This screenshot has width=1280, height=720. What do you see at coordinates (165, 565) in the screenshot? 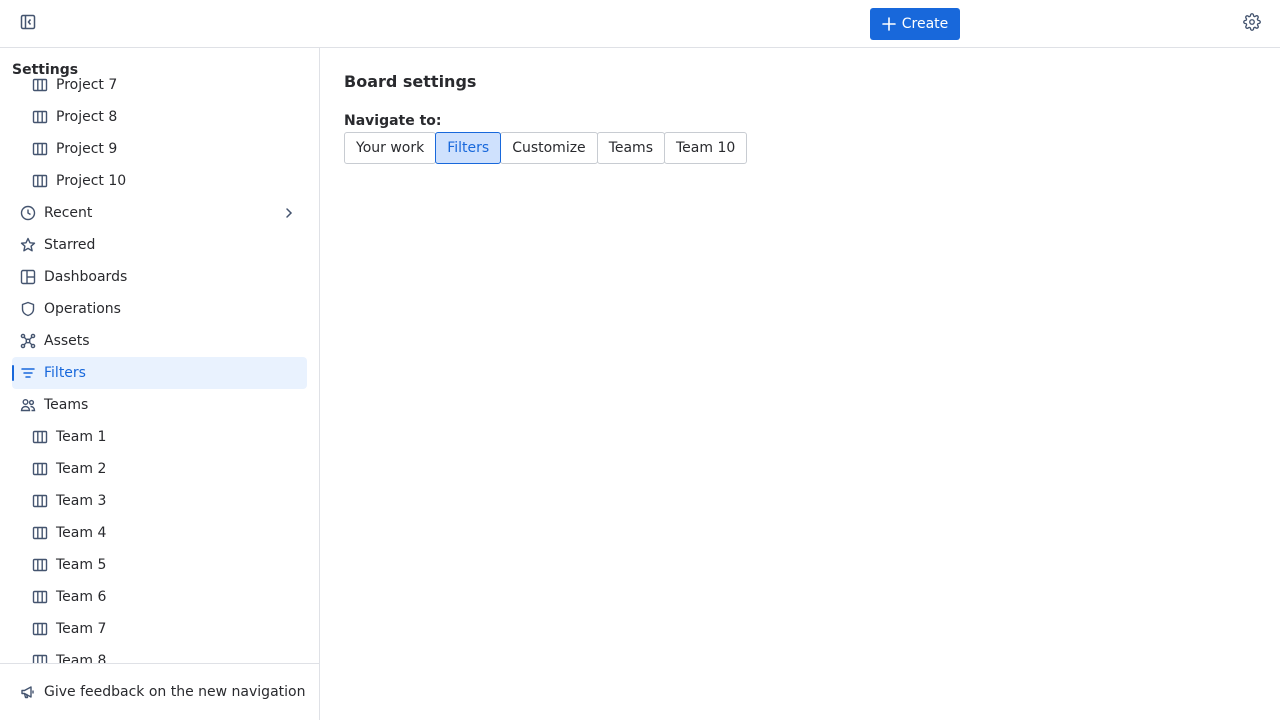
I see `sidebar-item-team-5: Team 5` at bounding box center [165, 565].